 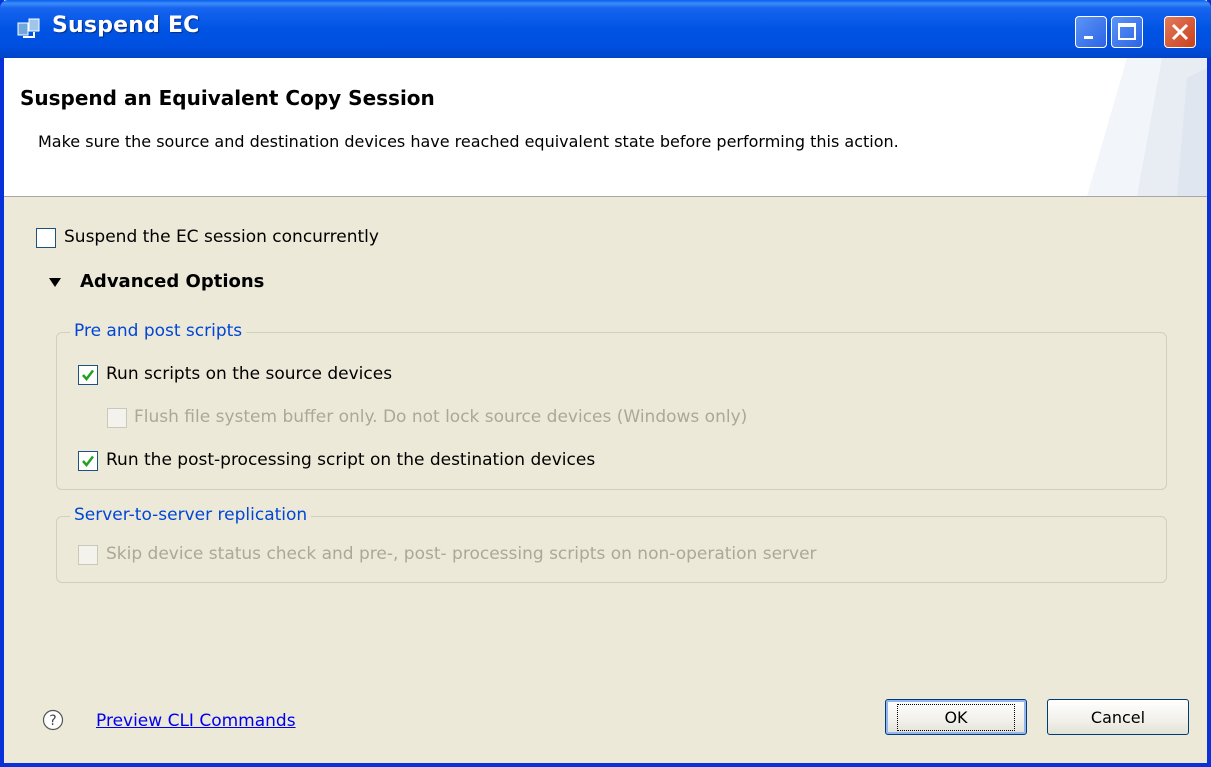 What do you see at coordinates (46, 238) in the screenshot?
I see `concurrent-checkbox` at bounding box center [46, 238].